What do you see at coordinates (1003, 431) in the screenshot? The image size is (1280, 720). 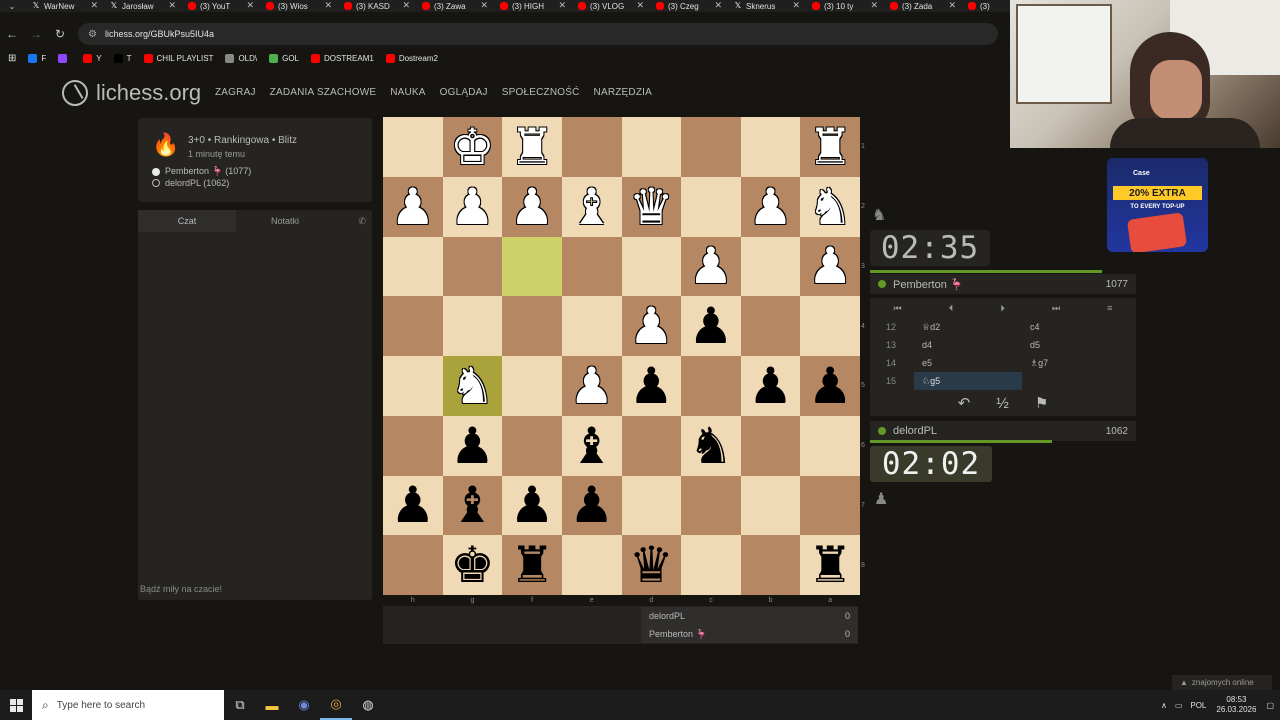 I see `player-name-row: delordPL 1062` at bounding box center [1003, 431].